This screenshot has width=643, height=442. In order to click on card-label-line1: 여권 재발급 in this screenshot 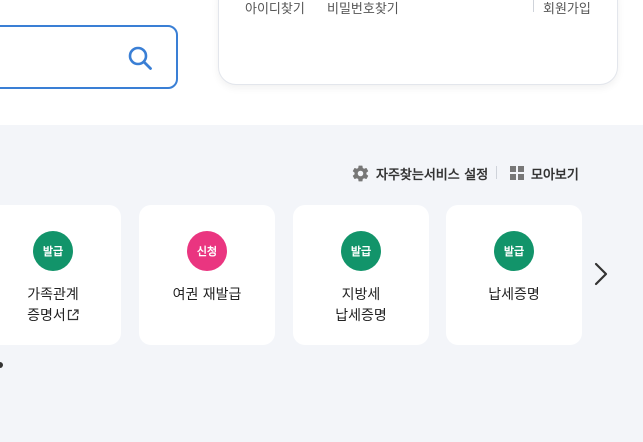, I will do `click(207, 295)`.